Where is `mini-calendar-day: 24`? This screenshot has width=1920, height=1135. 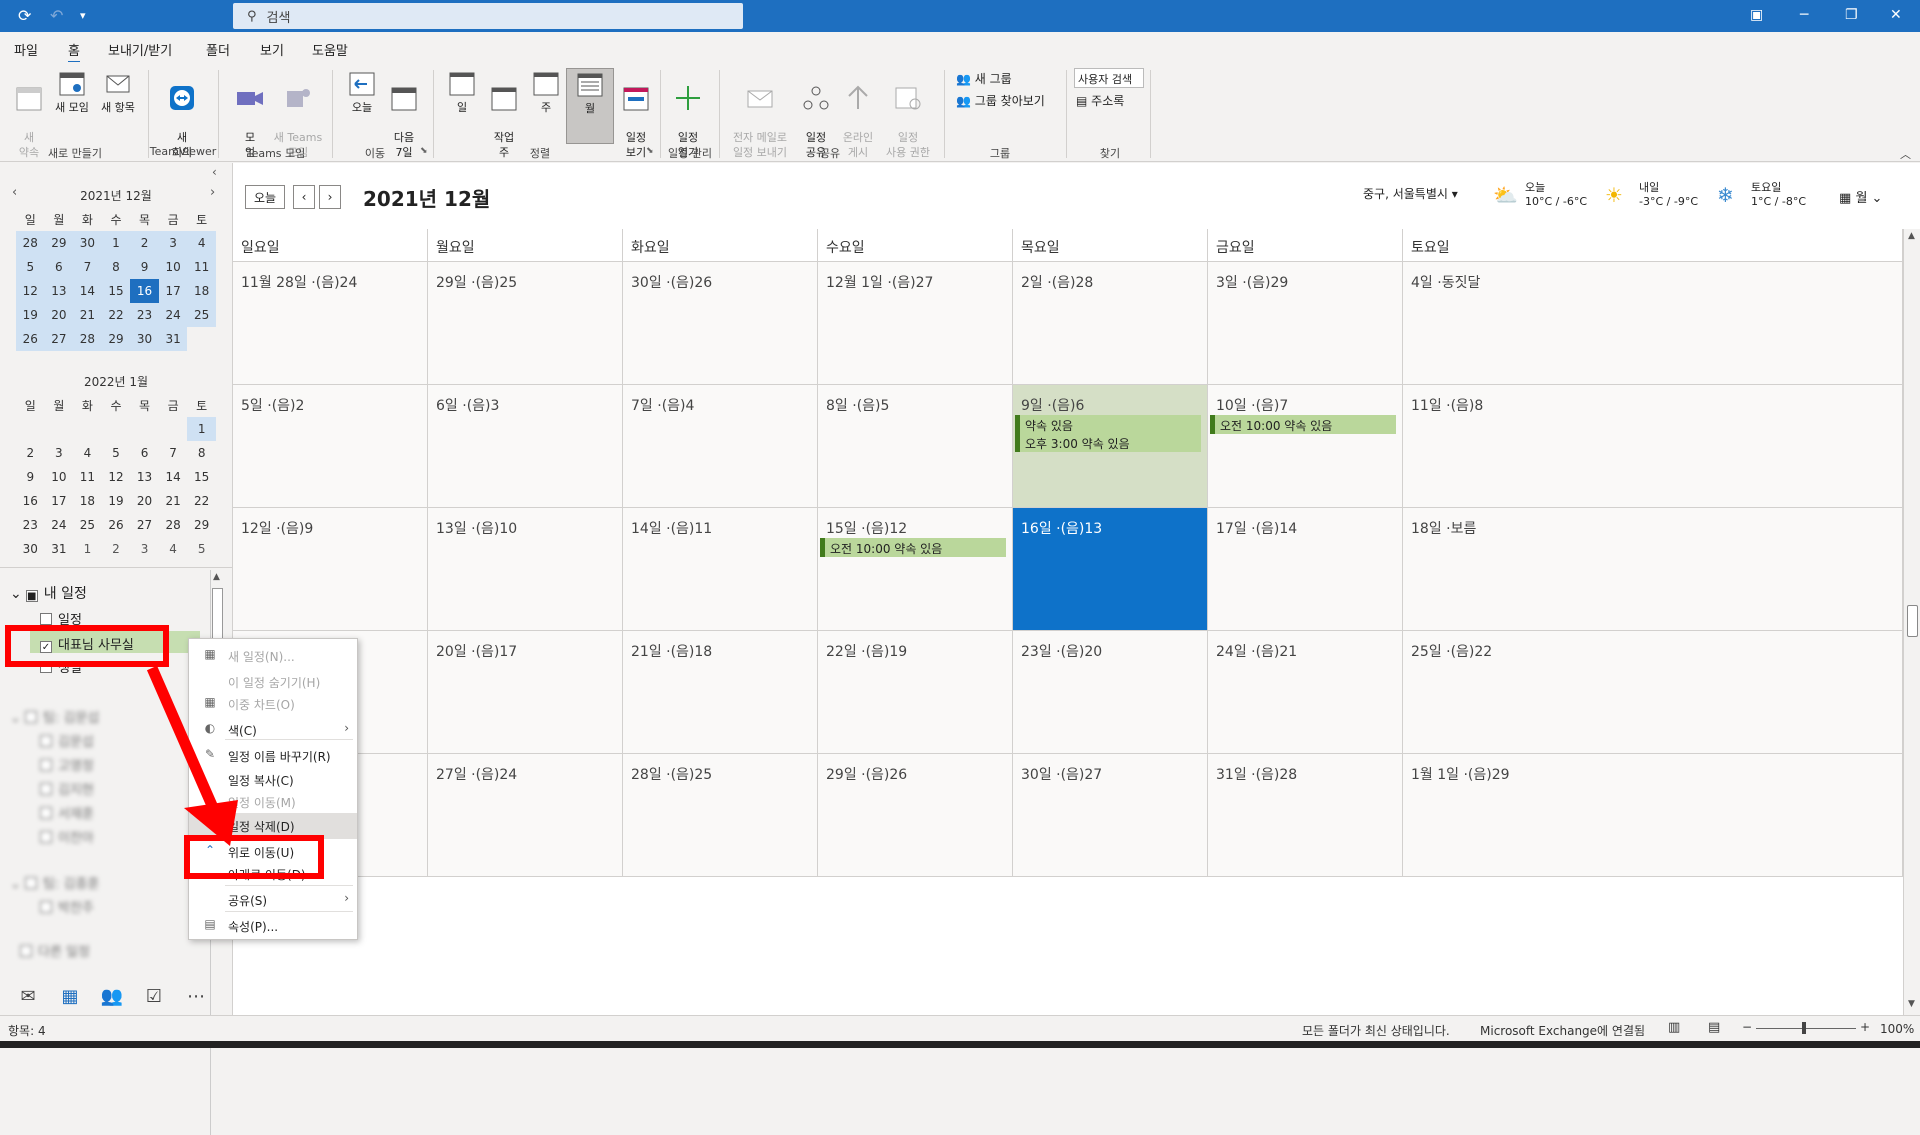
mini-calendar-day: 24 is located at coordinates (59, 525).